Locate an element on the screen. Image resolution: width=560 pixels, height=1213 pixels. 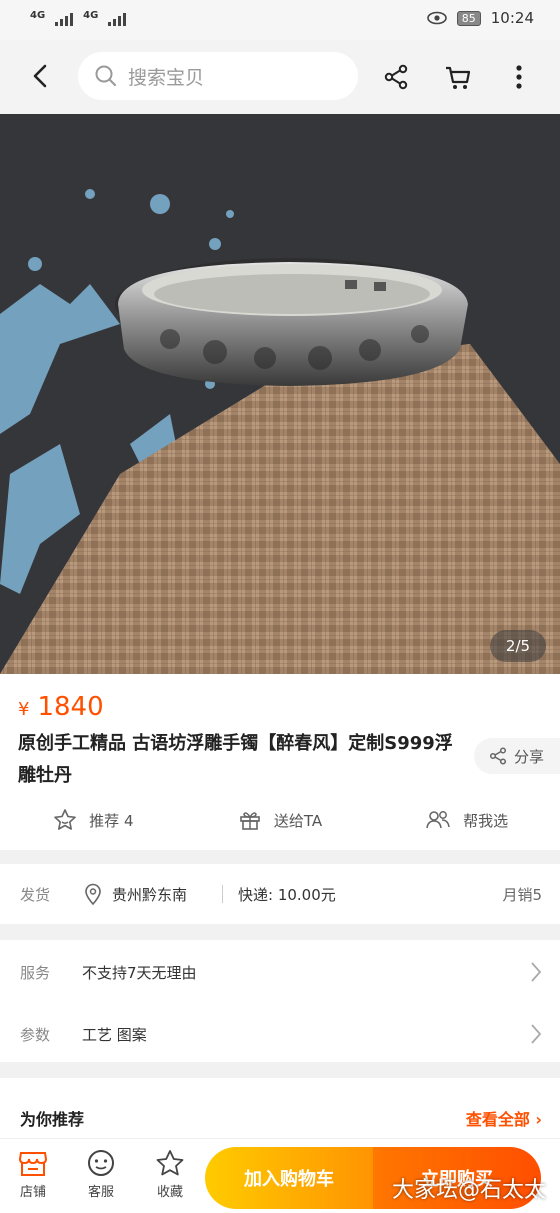
clock: 10:24 is located at coordinates (512, 18).